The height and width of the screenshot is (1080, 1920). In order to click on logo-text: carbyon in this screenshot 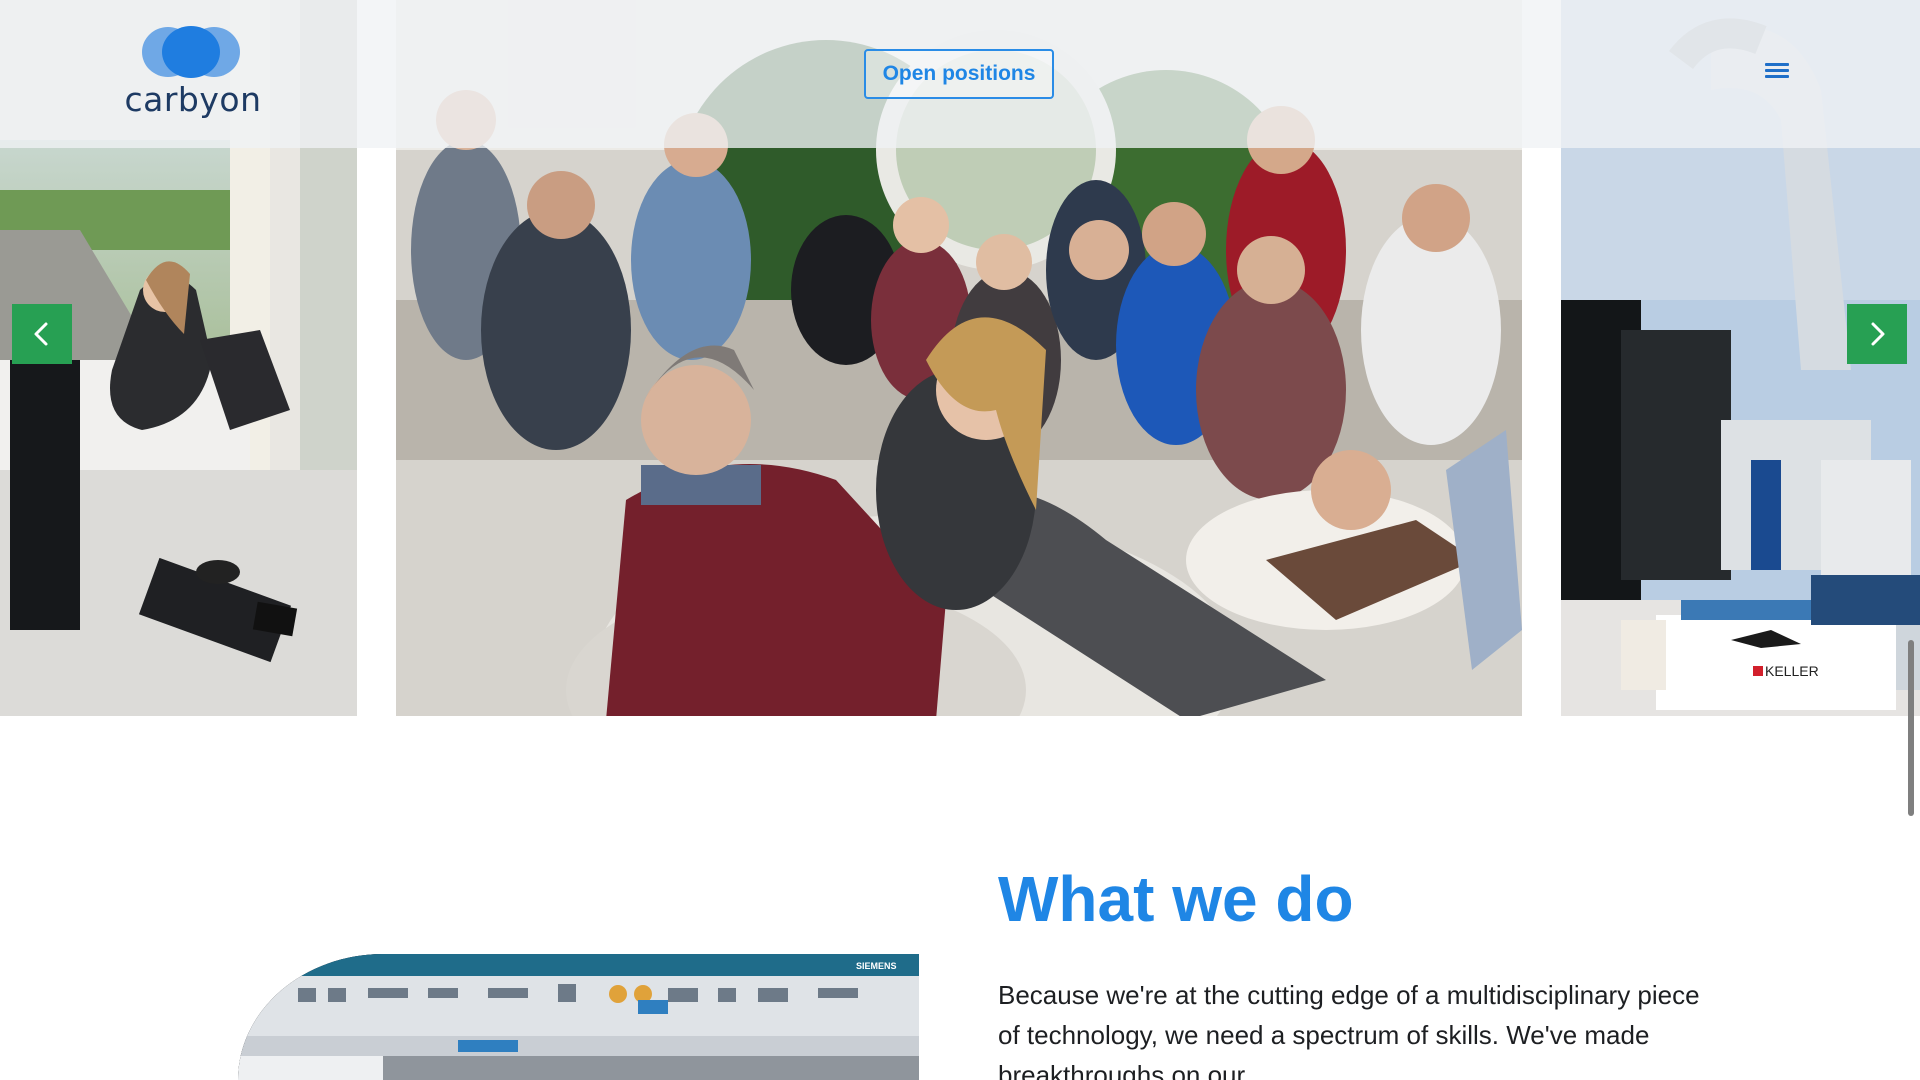, I will do `click(193, 99)`.